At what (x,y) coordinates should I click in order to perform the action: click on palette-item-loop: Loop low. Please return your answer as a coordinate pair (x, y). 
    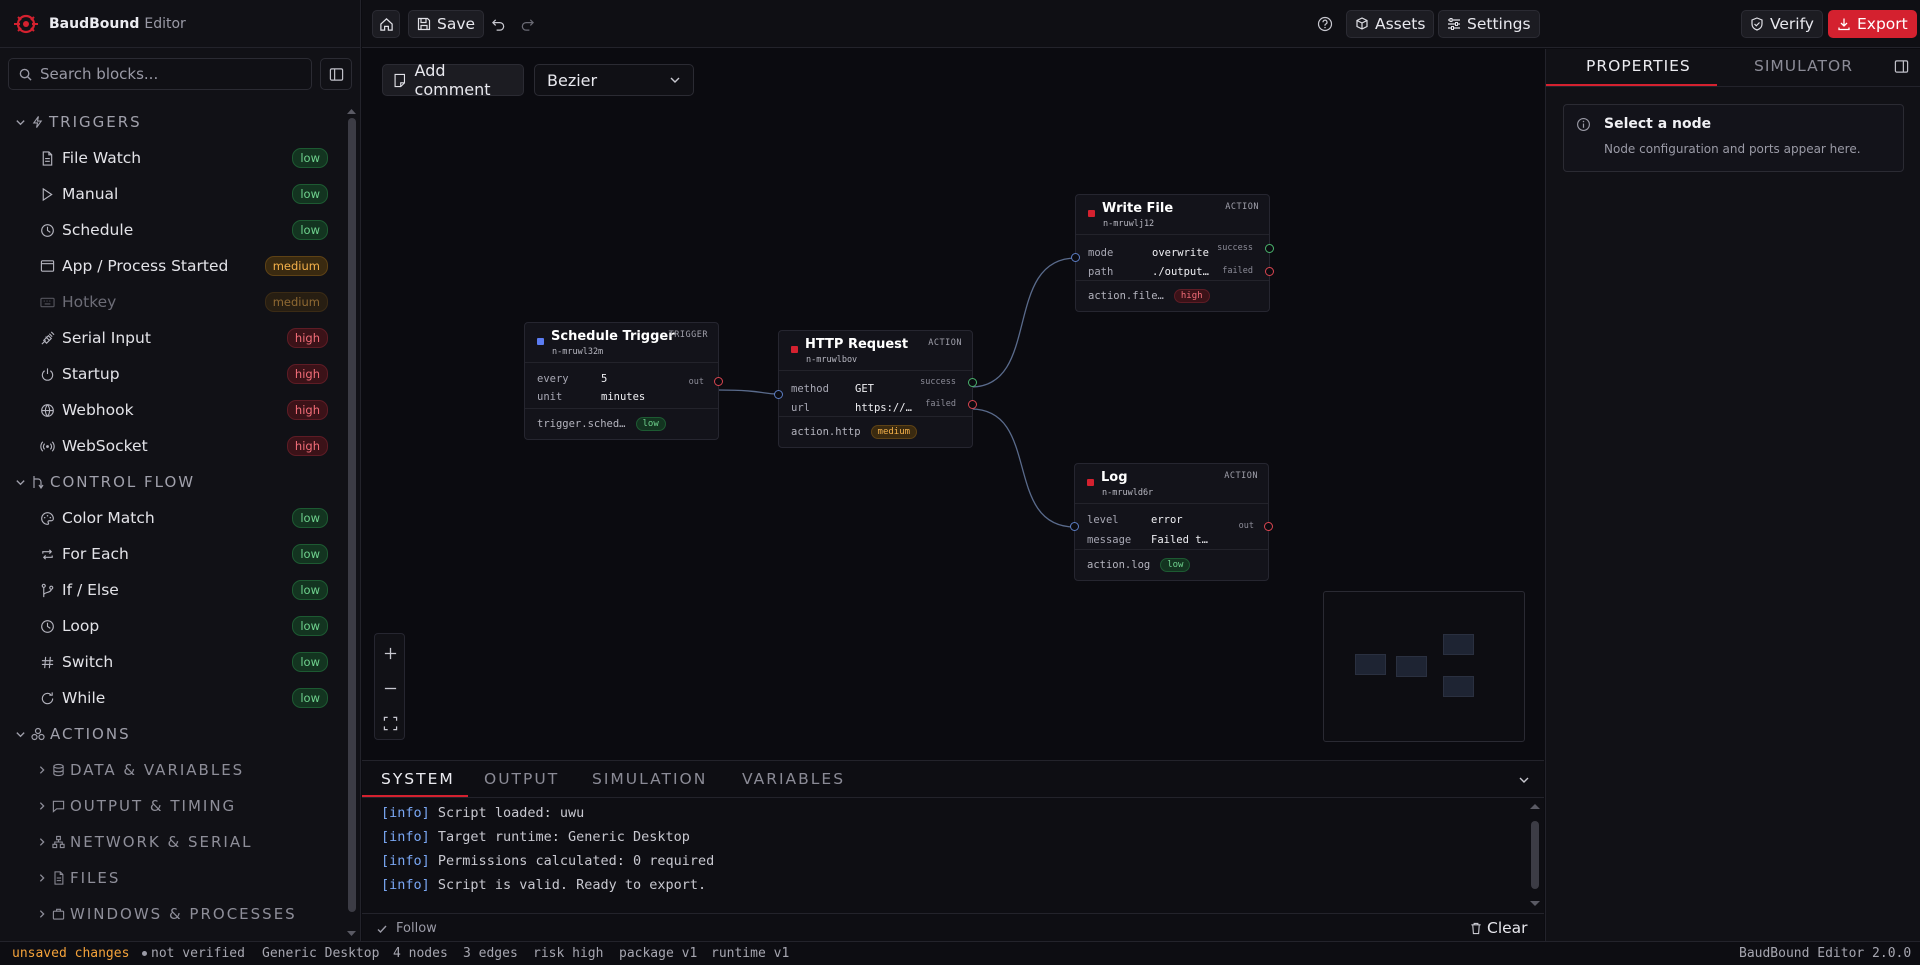
    Looking at the image, I should click on (172, 626).